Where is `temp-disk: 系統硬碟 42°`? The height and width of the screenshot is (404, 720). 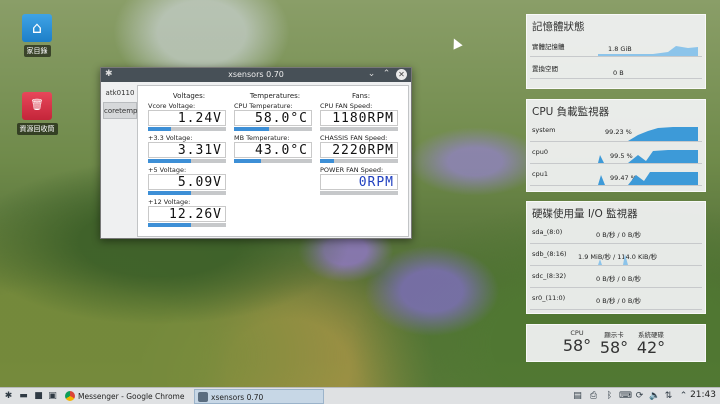
temp-disk: 系統硬碟 42° is located at coordinates (651, 343).